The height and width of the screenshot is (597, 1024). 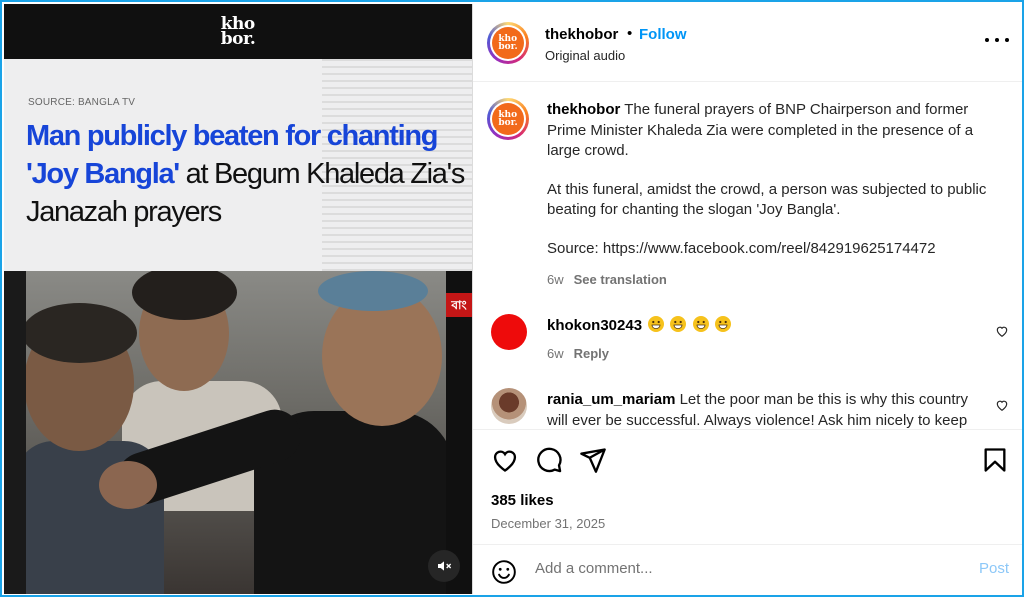 I want to click on comment-username: khokon30243, so click(x=594, y=325).